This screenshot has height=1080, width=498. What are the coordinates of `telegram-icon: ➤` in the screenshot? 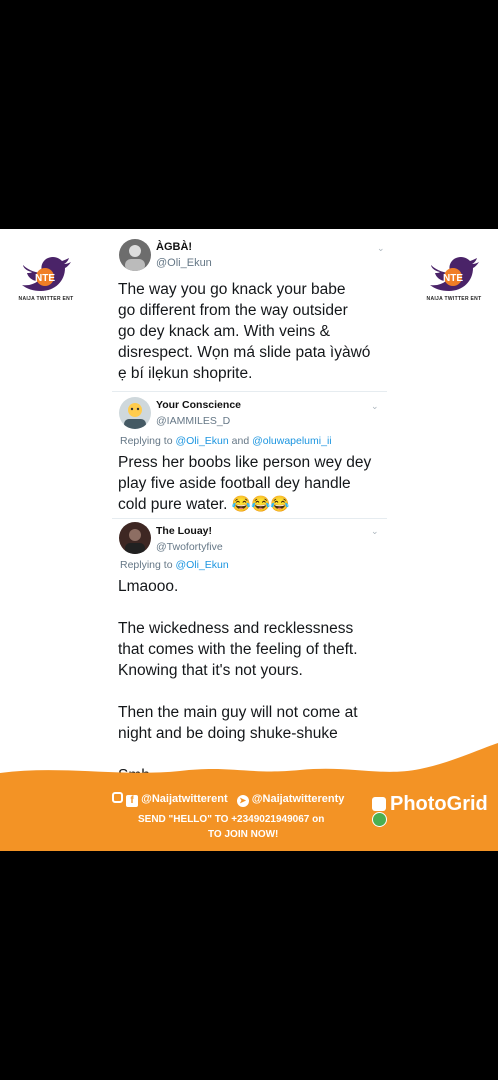 It's located at (242, 801).